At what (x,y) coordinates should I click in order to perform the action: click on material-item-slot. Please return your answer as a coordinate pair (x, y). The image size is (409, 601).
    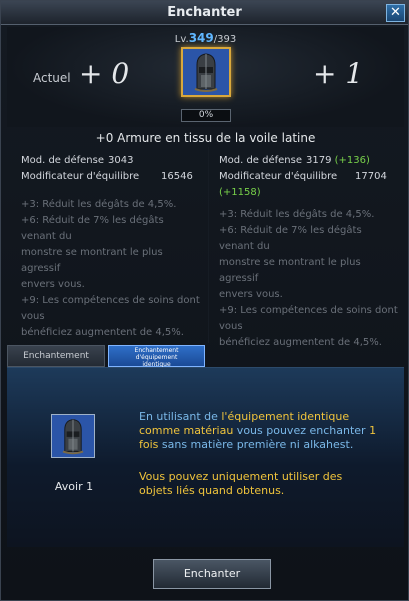
    Looking at the image, I should click on (73, 436).